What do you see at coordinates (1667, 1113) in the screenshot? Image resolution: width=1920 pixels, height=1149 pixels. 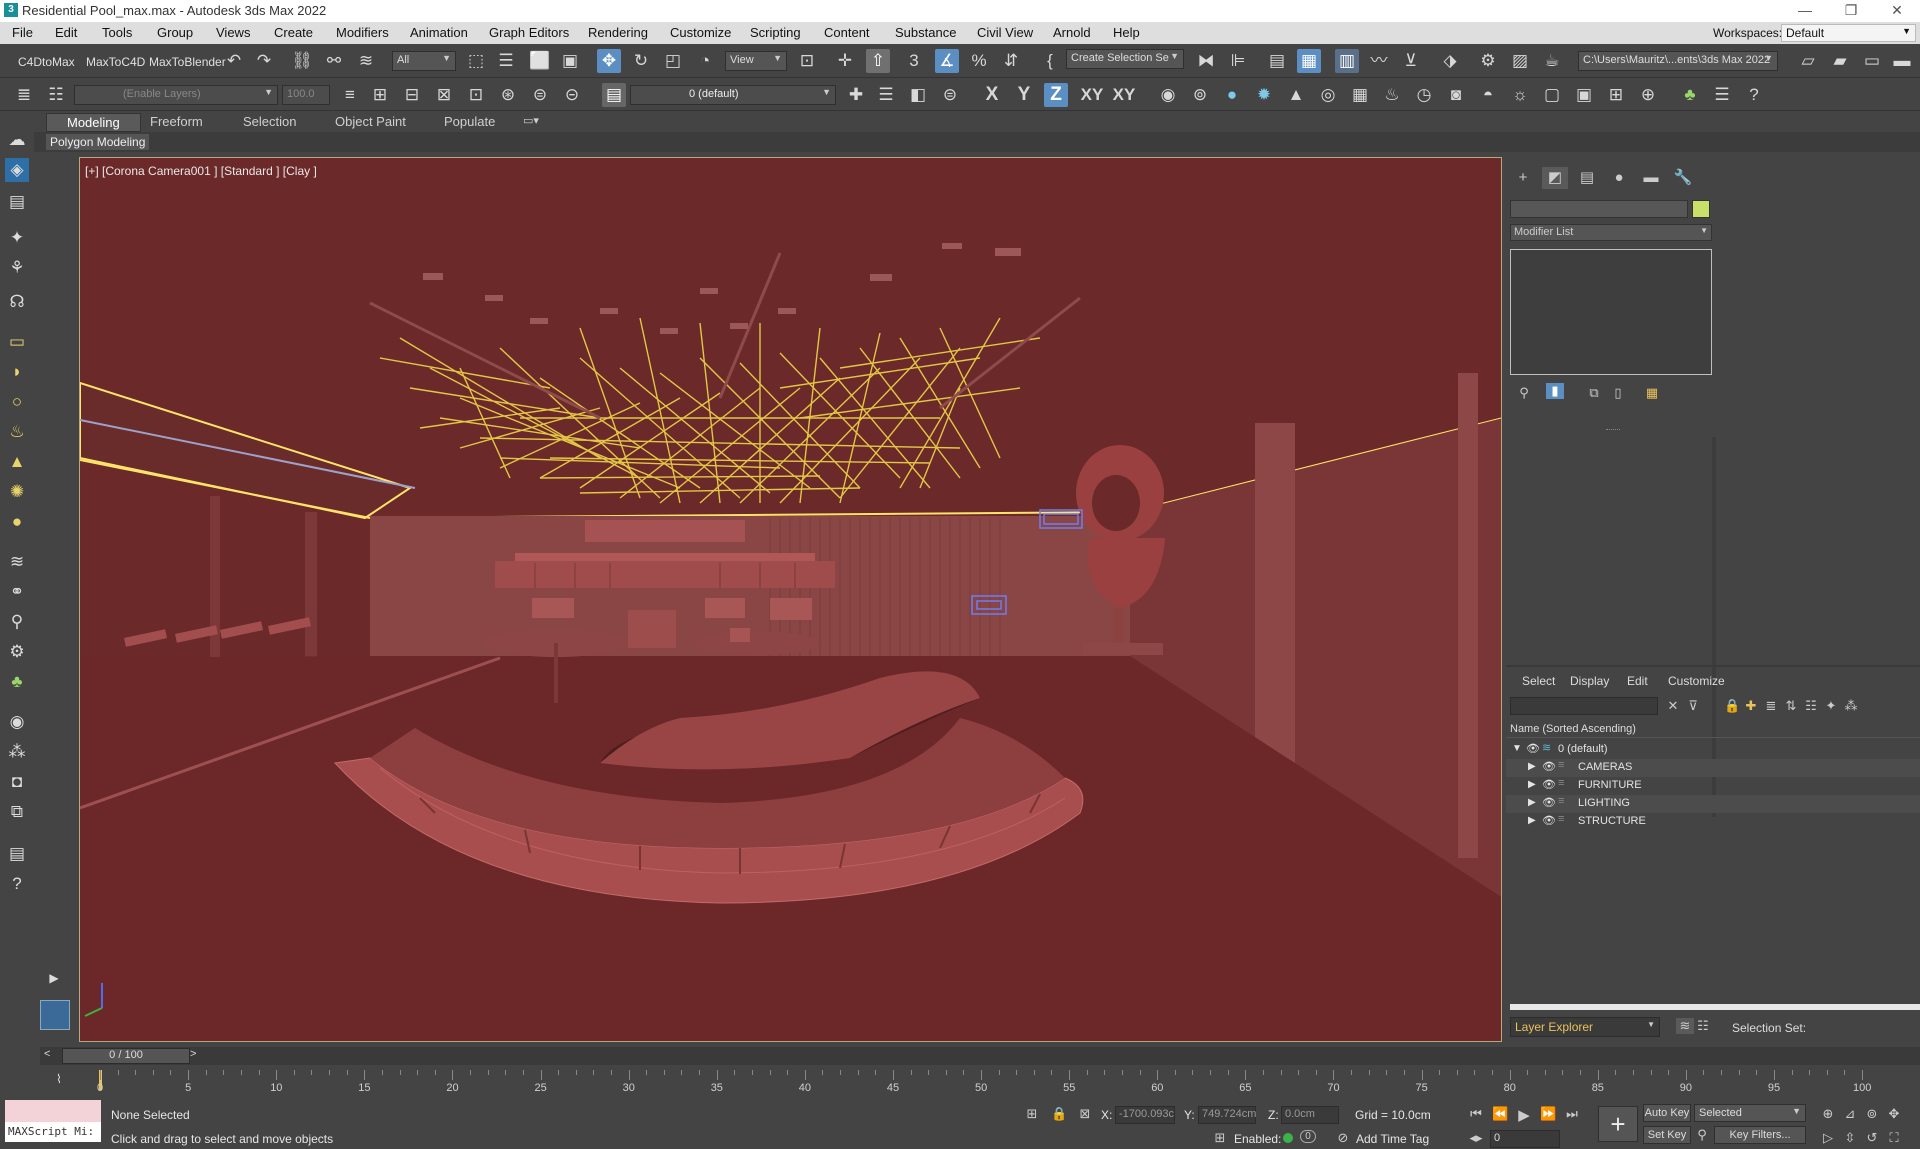 I see `auto-key-button: Auto Key` at bounding box center [1667, 1113].